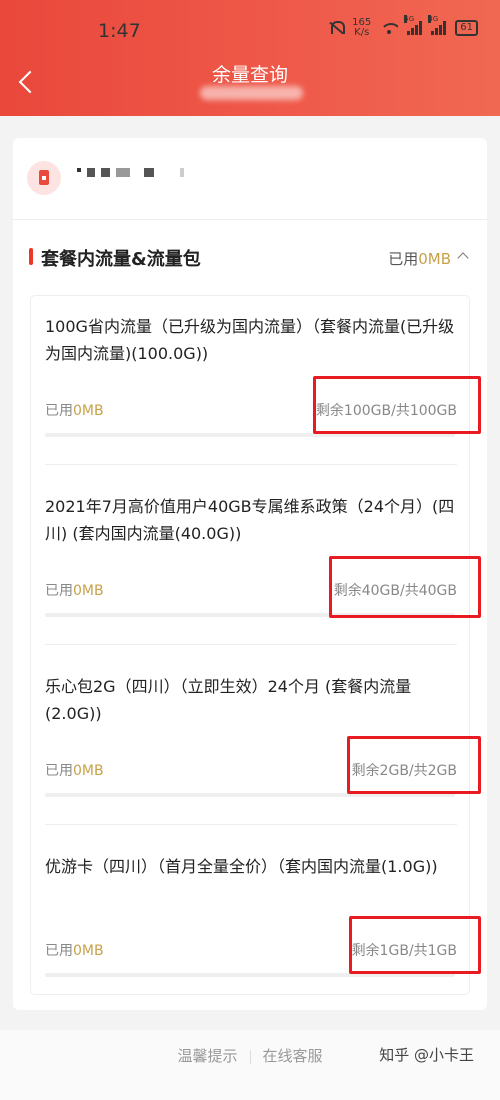 Image resolution: width=500 pixels, height=1100 pixels. What do you see at coordinates (389, 28) in the screenshot?
I see `wifi-icon` at bounding box center [389, 28].